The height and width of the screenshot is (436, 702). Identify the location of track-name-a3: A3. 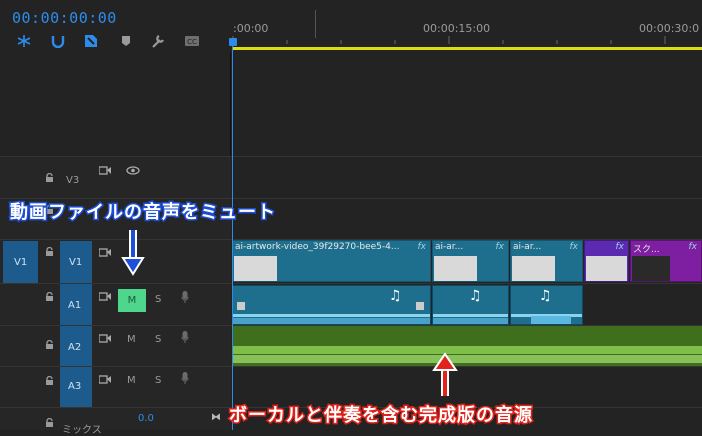
(75, 386).